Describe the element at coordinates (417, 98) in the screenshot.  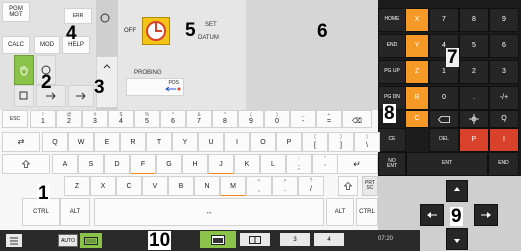
I see `axis-b-key: B` at that location.